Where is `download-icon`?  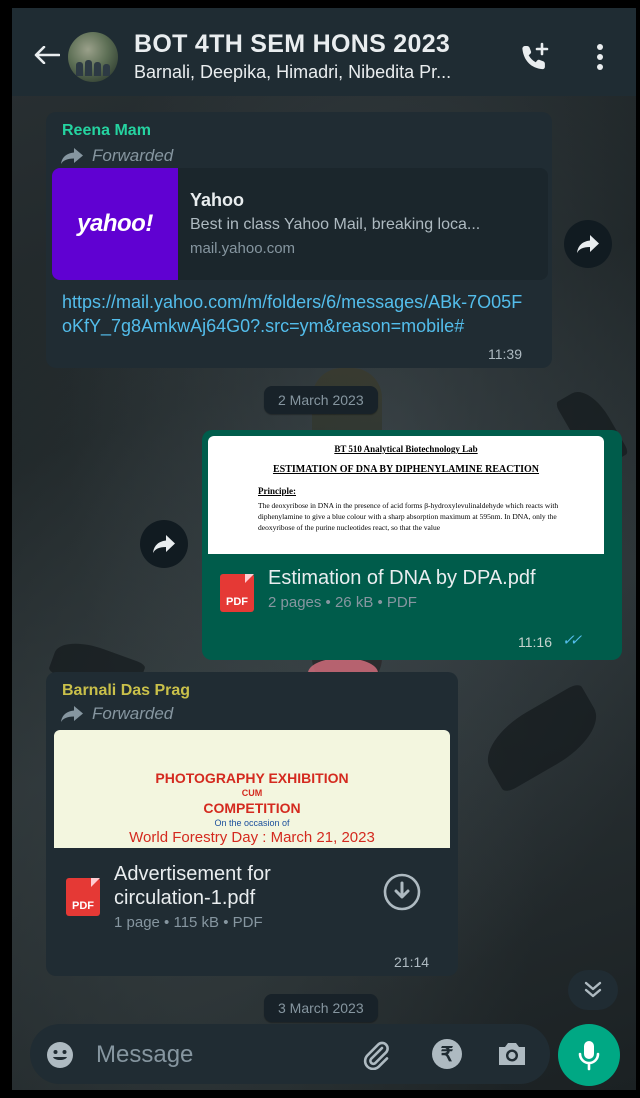
download-icon is located at coordinates (402, 892).